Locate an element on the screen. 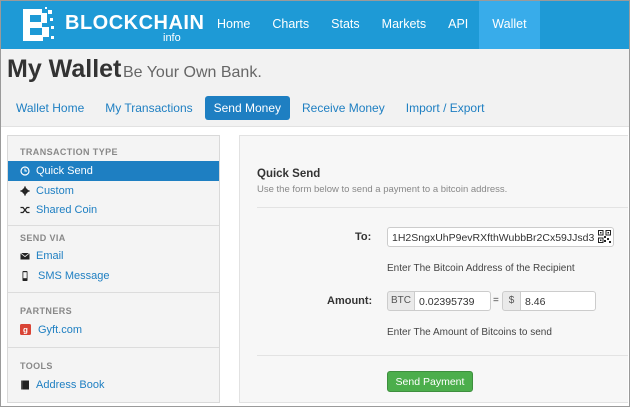 The width and height of the screenshot is (630, 407). nav-wallet: Wallet is located at coordinates (509, 25).